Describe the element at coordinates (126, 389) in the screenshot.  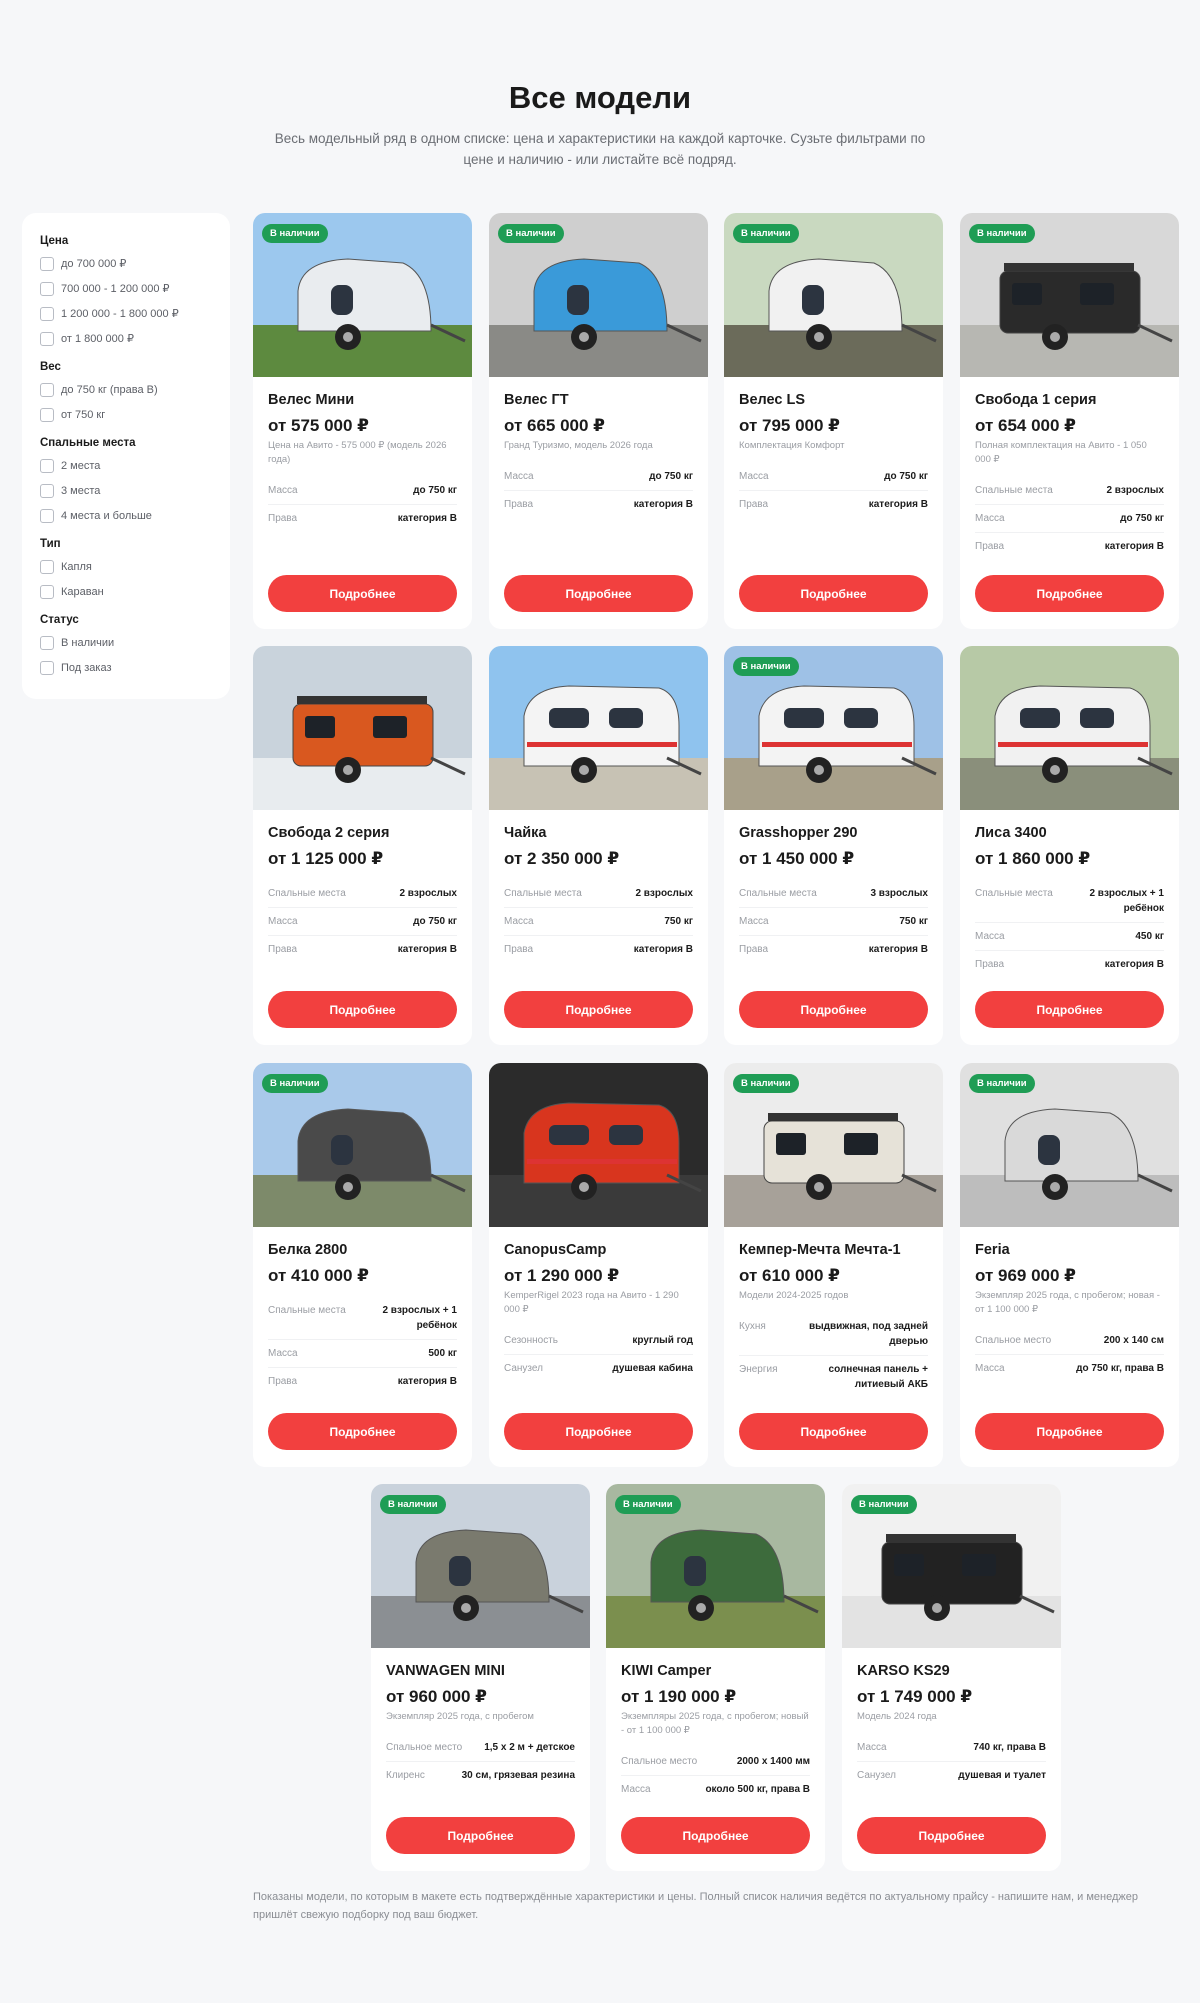
I see `filter-weight-option-1: до 750 кг (права B)` at that location.